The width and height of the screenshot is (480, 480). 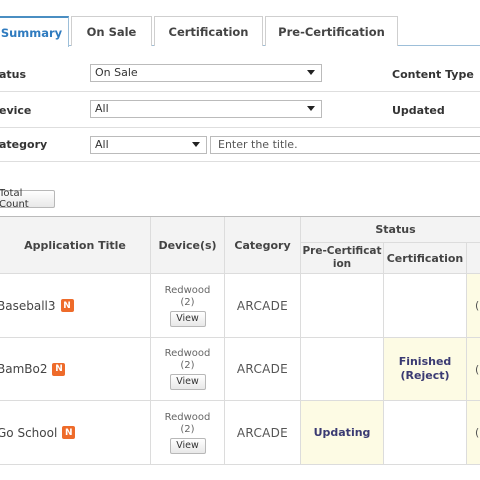 I want to click on tab-summary: Summary, so click(x=34, y=31).